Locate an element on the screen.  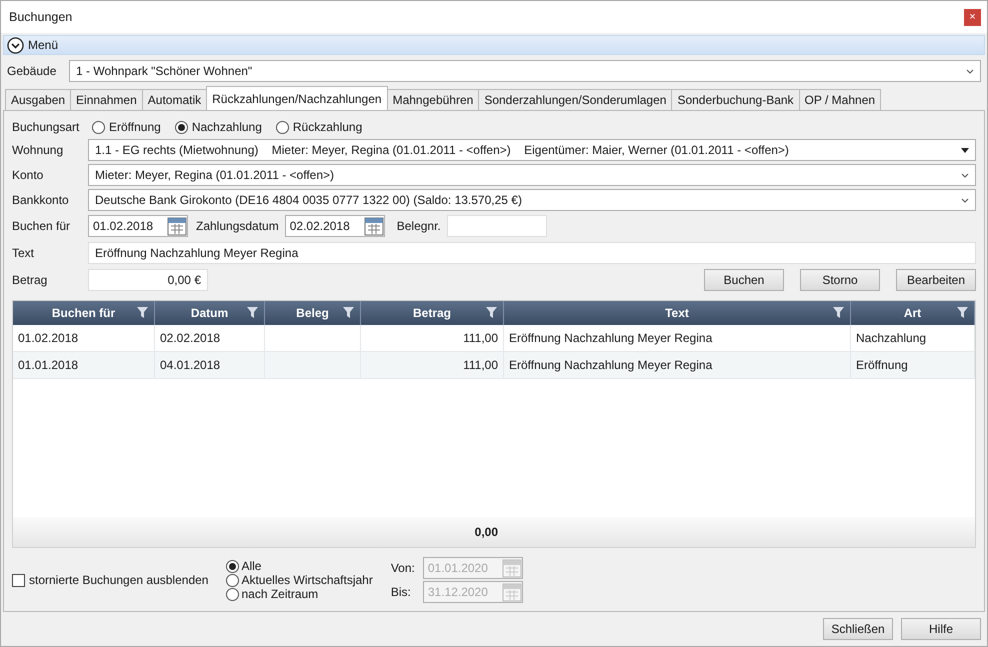
field-label: Text is located at coordinates (24, 253).